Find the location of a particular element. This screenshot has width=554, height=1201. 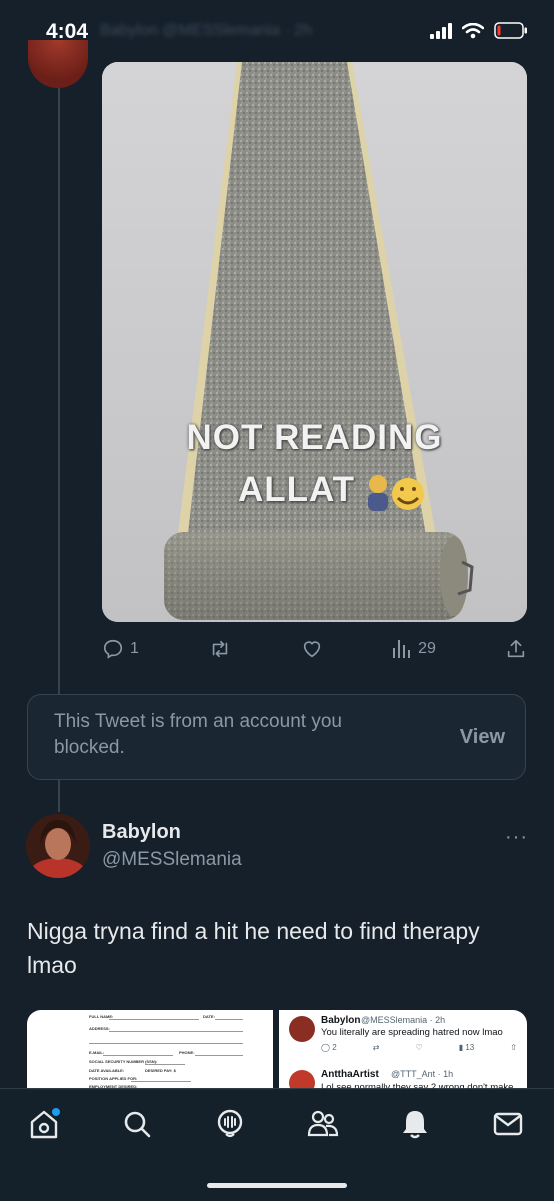

share-icon is located at coordinates (516, 648).